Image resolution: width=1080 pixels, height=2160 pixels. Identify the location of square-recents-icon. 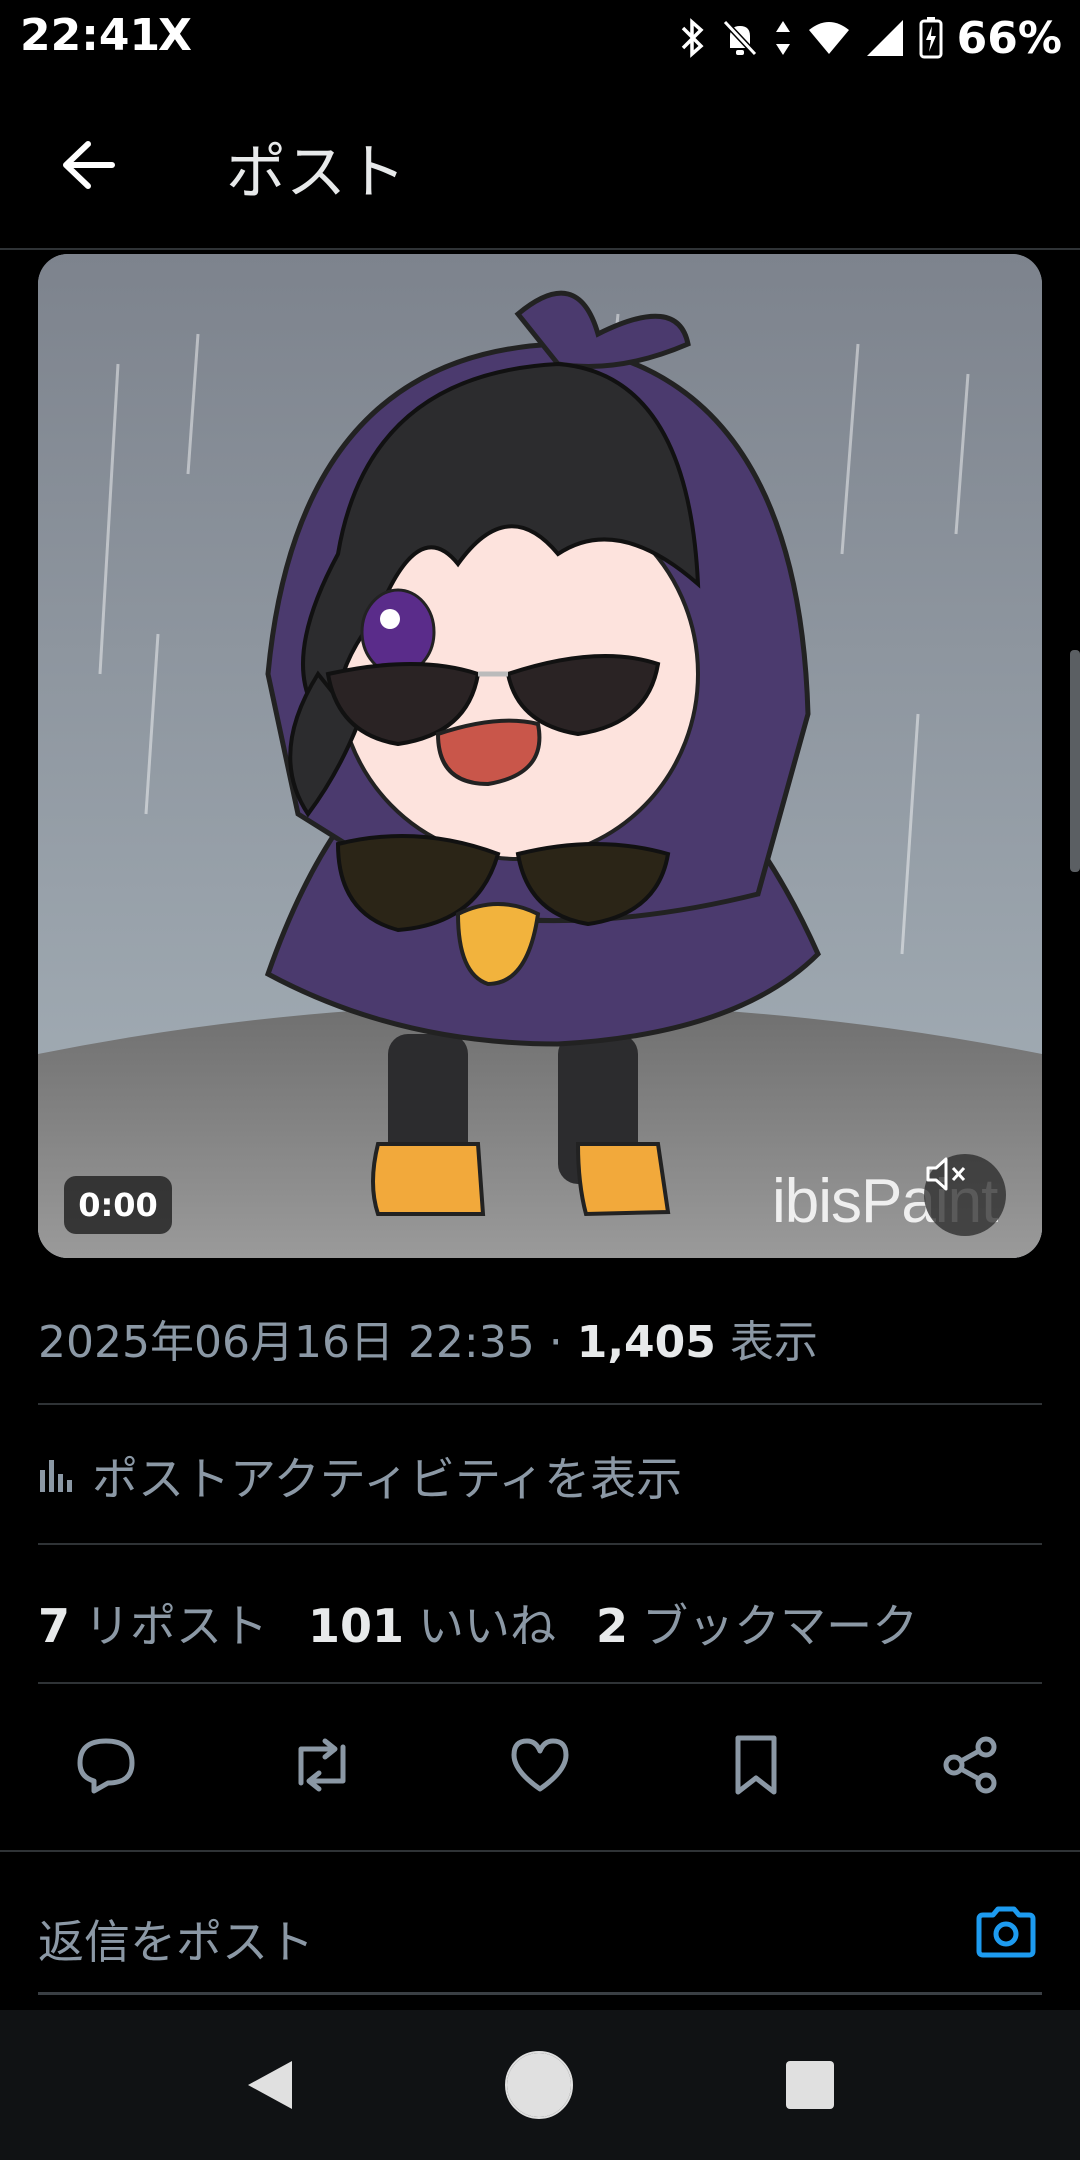
(810, 2085).